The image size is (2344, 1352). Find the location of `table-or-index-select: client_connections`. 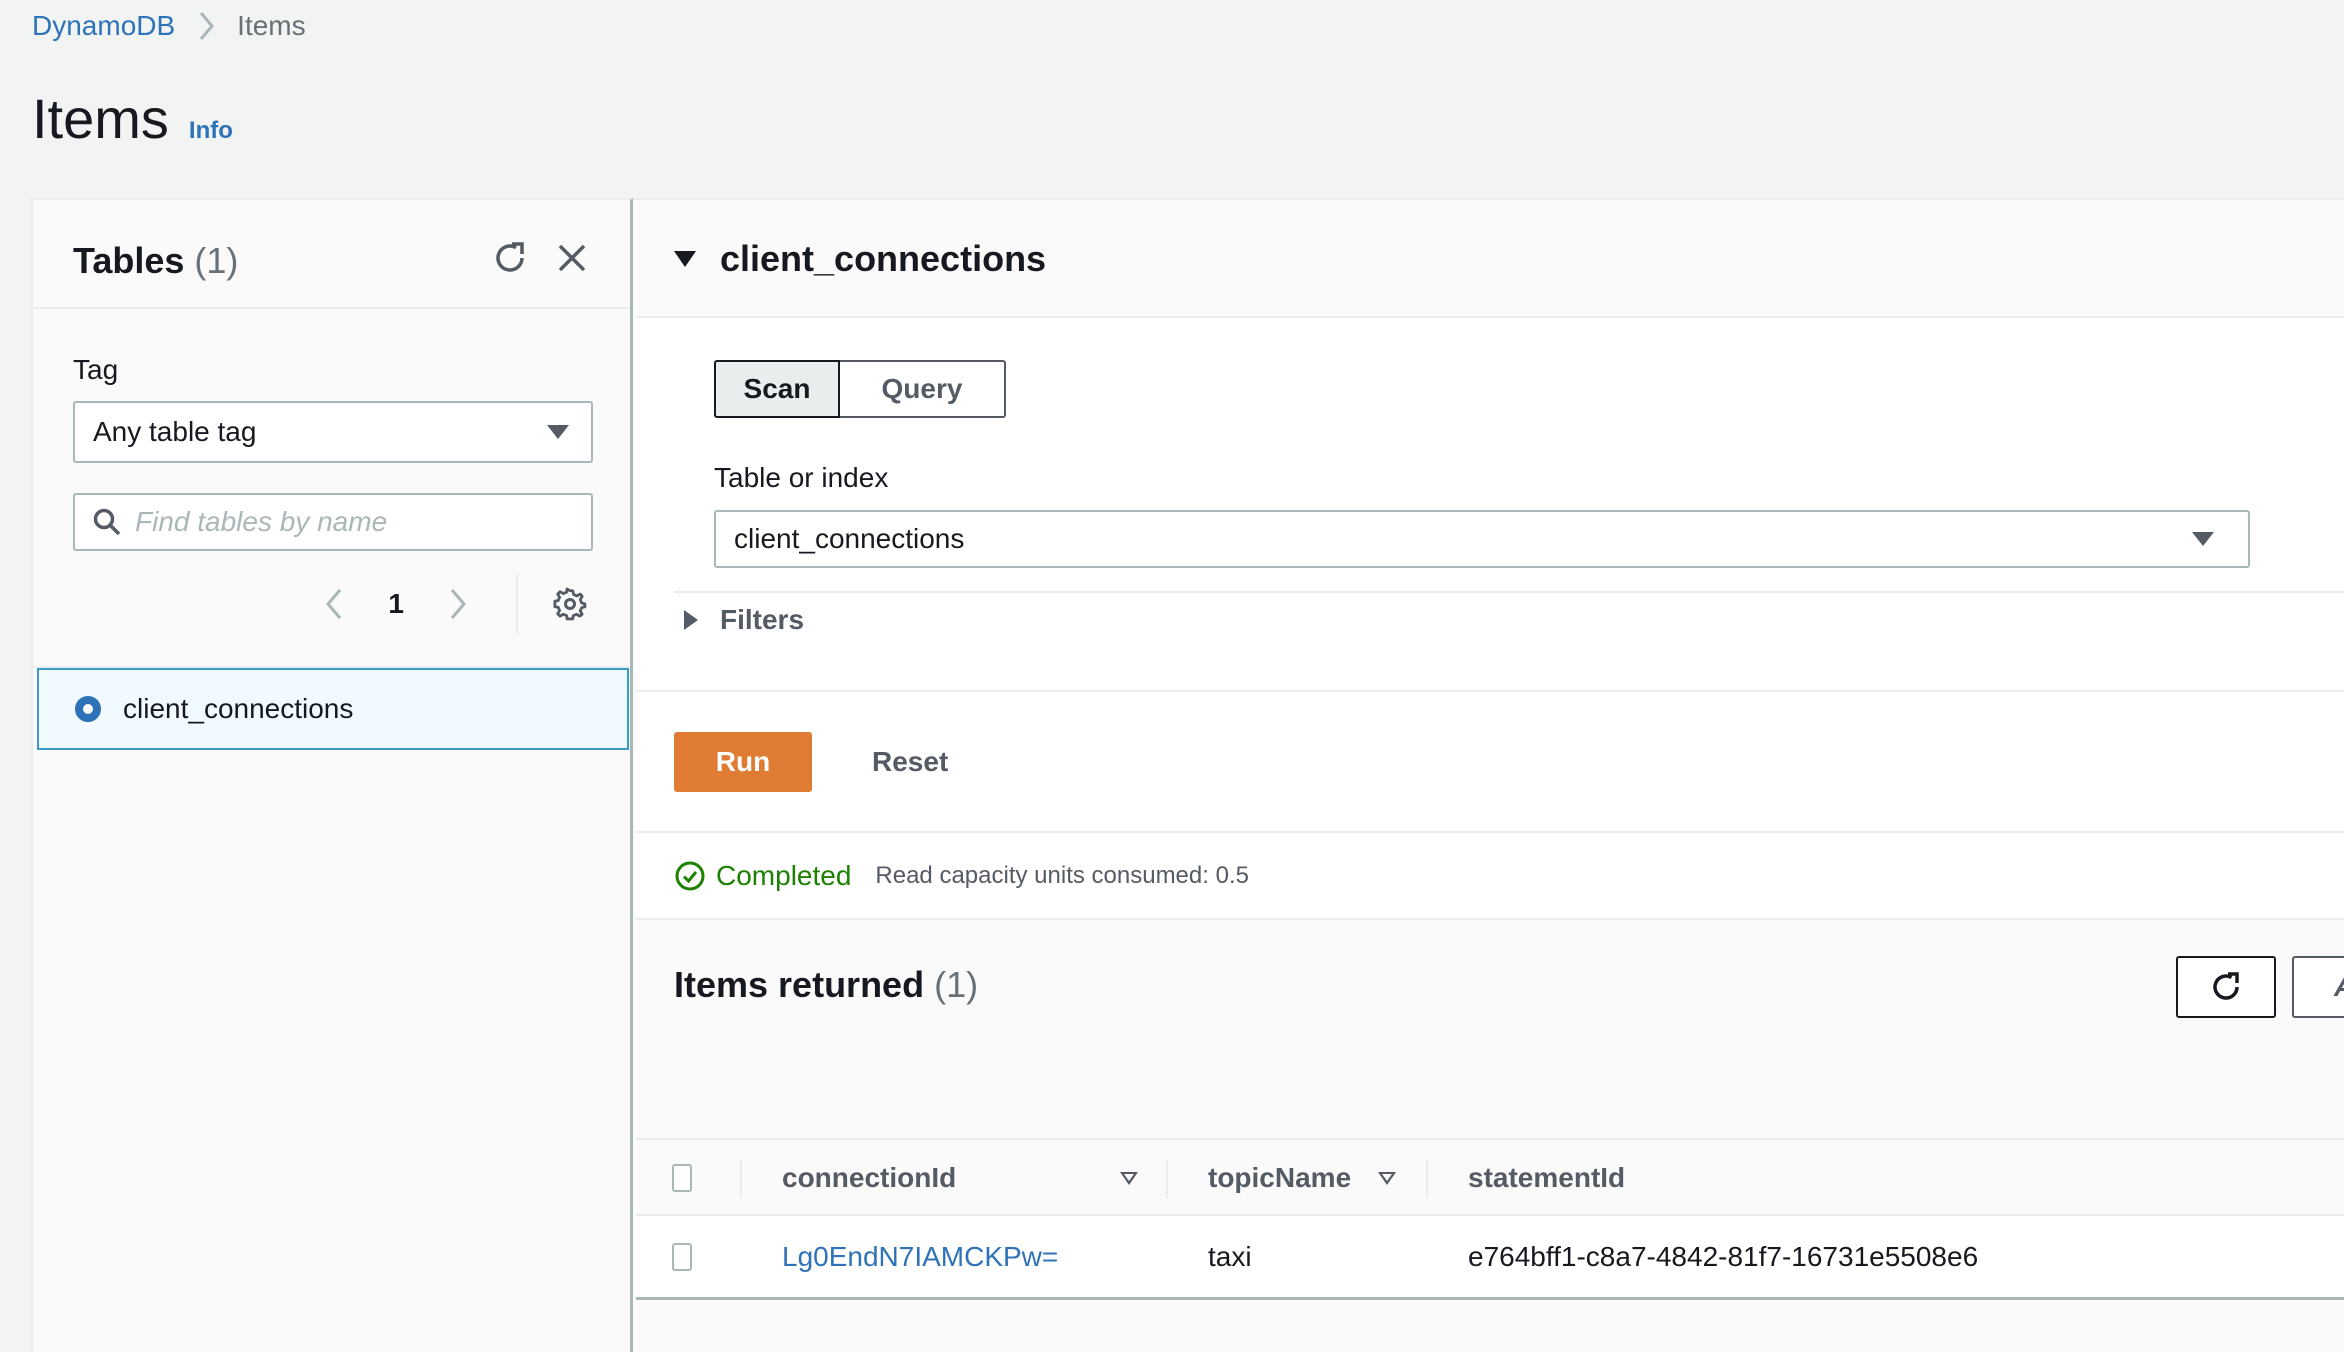

table-or-index-select: client_connections is located at coordinates (1482, 539).